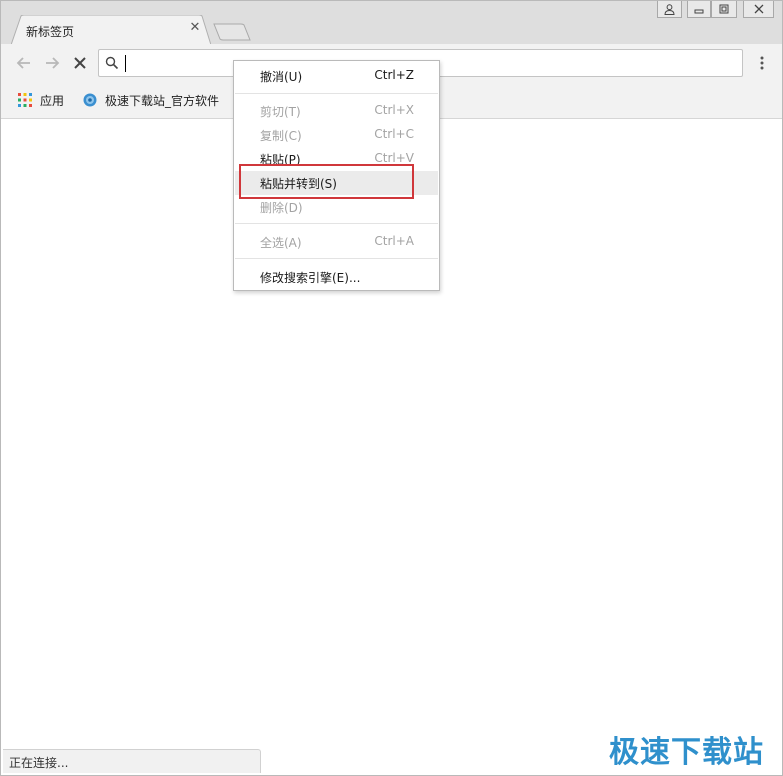  Describe the element at coordinates (112, 63) in the screenshot. I see `search-icon` at that location.